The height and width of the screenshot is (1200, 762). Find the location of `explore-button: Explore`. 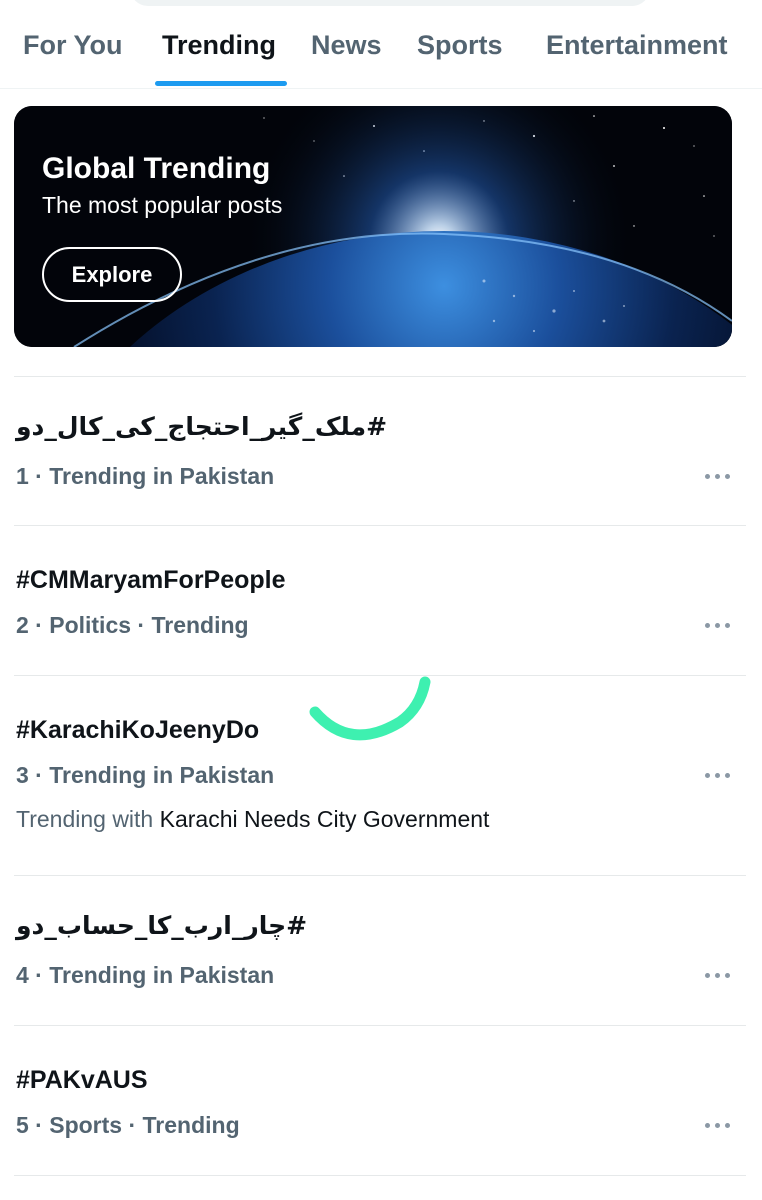

explore-button: Explore is located at coordinates (112, 274).